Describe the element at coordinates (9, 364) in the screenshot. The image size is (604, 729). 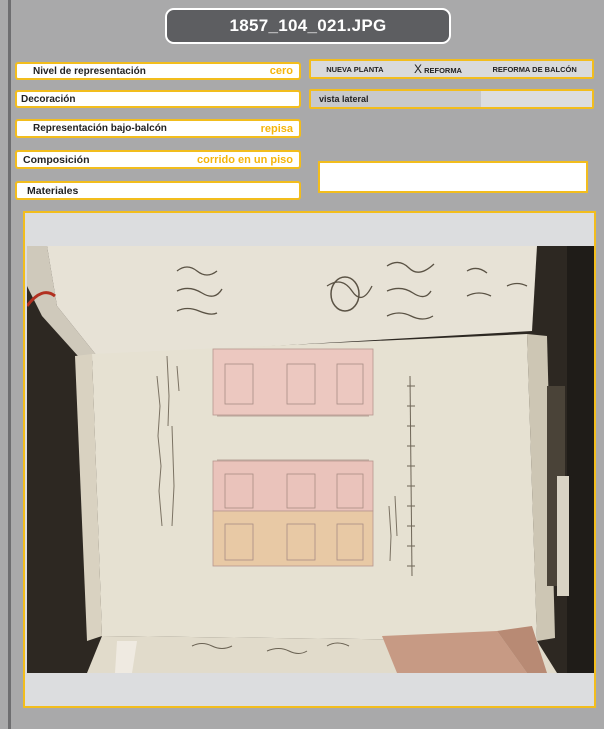
I see `left-divider` at that location.